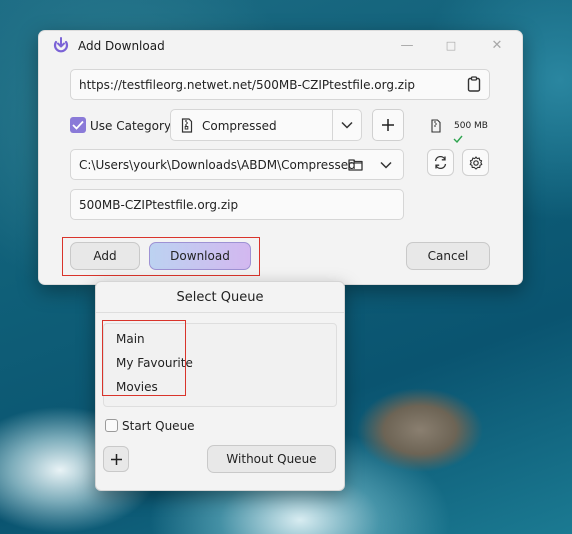  I want to click on add-queue-button, so click(116, 459).